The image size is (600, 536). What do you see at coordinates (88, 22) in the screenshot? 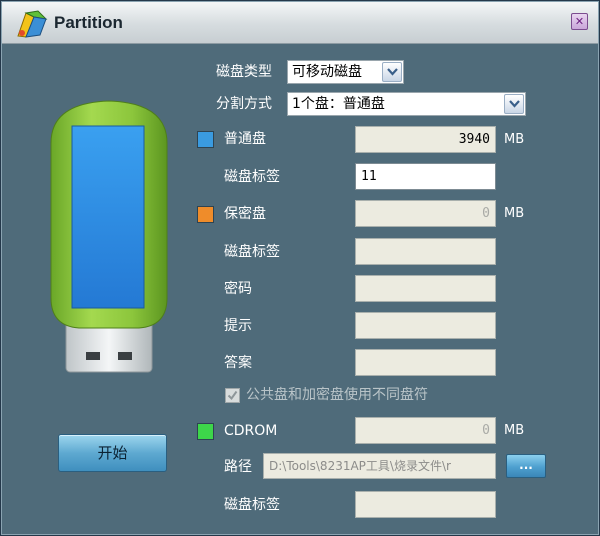
I see `window-title: Partition` at bounding box center [88, 22].